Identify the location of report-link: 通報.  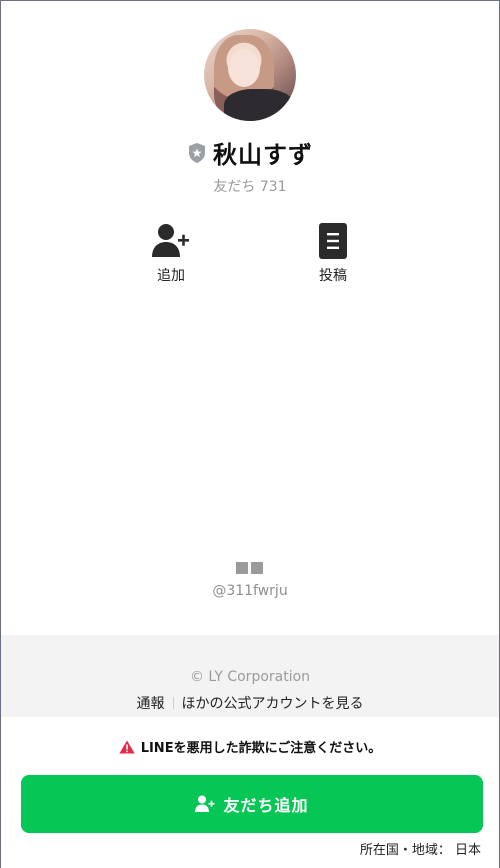
(151, 703).